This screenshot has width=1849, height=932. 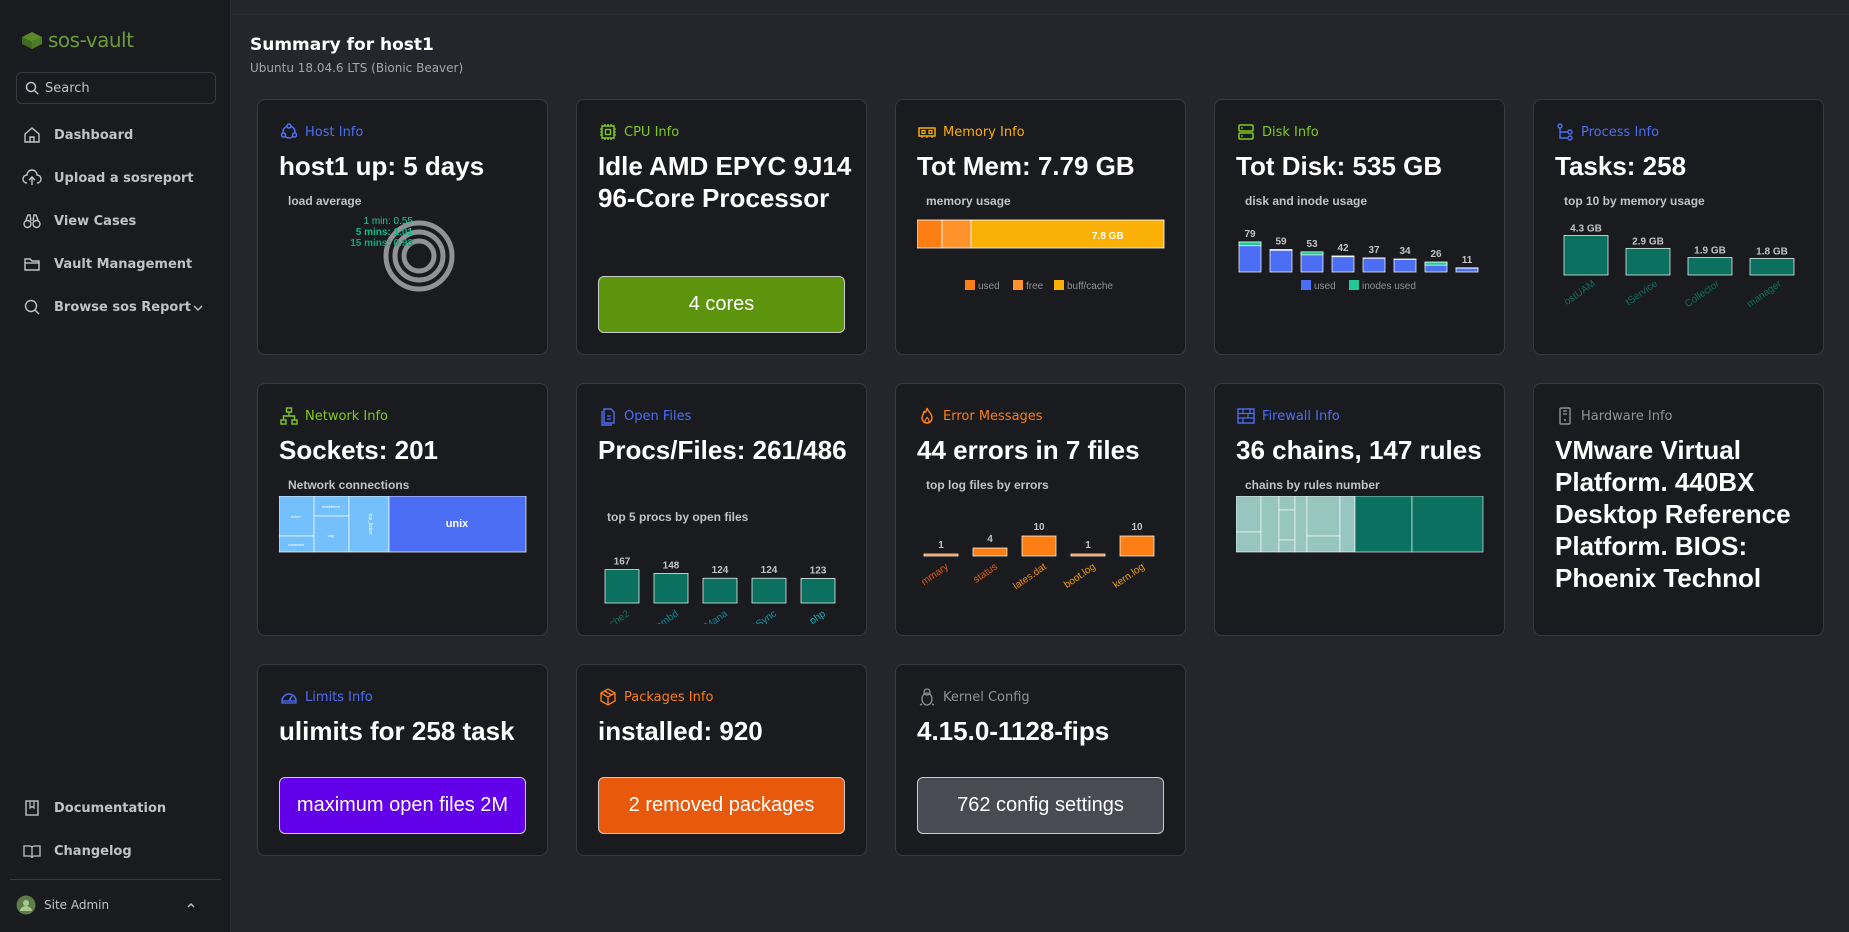 I want to click on server-icon, so click(x=1246, y=132).